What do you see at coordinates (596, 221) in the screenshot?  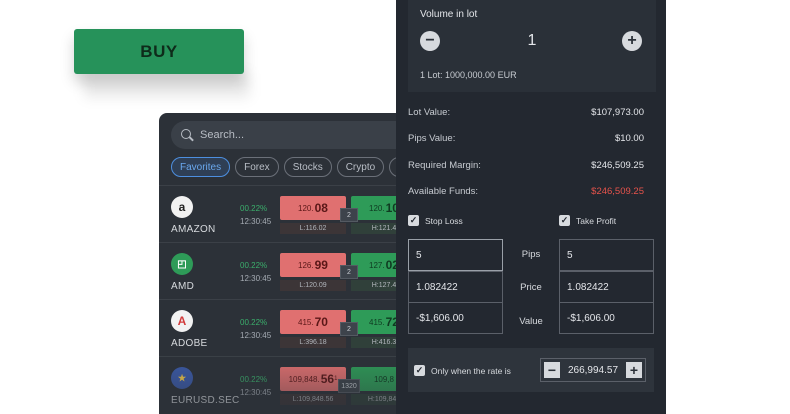 I see `take-profit-label: Take Profit` at bounding box center [596, 221].